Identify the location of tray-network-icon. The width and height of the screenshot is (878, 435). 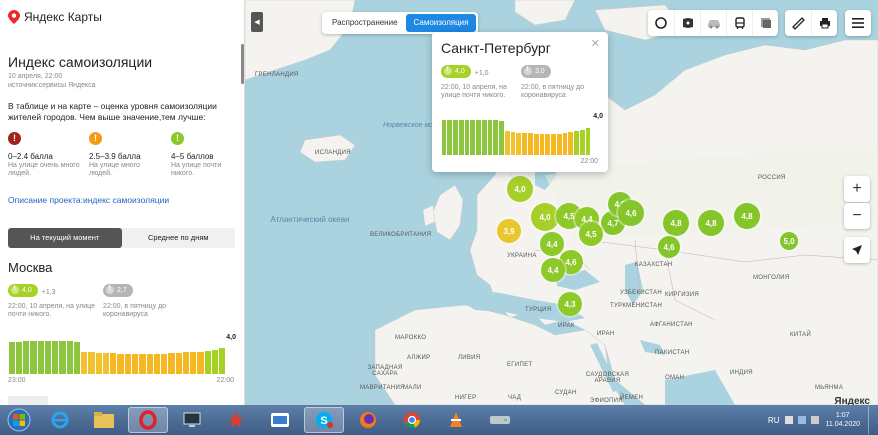
(802, 420).